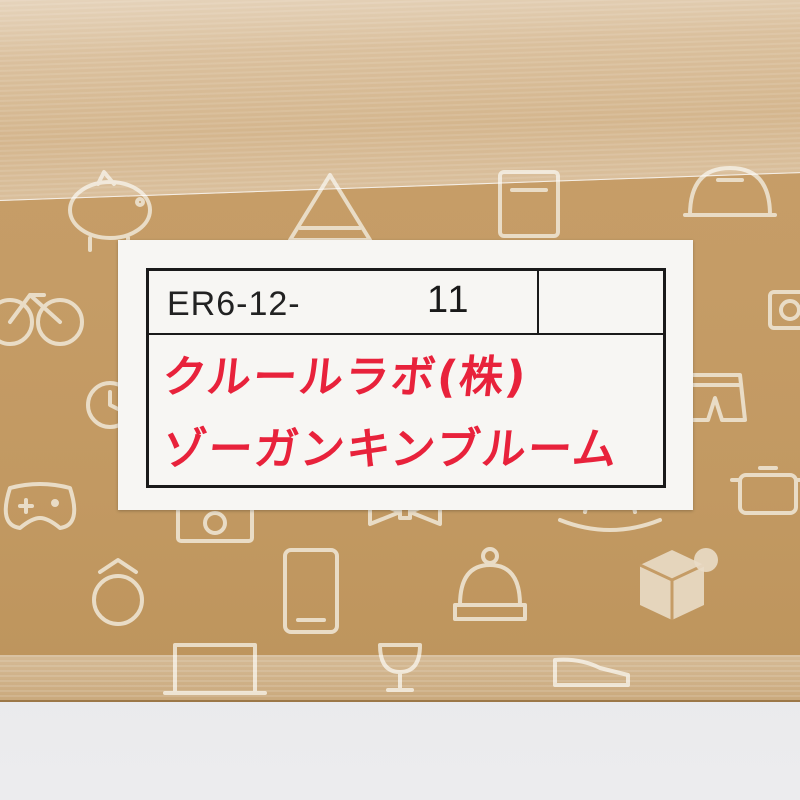 Image resolution: width=800 pixels, height=800 pixels. I want to click on cooking-pot-icon, so click(765, 490).